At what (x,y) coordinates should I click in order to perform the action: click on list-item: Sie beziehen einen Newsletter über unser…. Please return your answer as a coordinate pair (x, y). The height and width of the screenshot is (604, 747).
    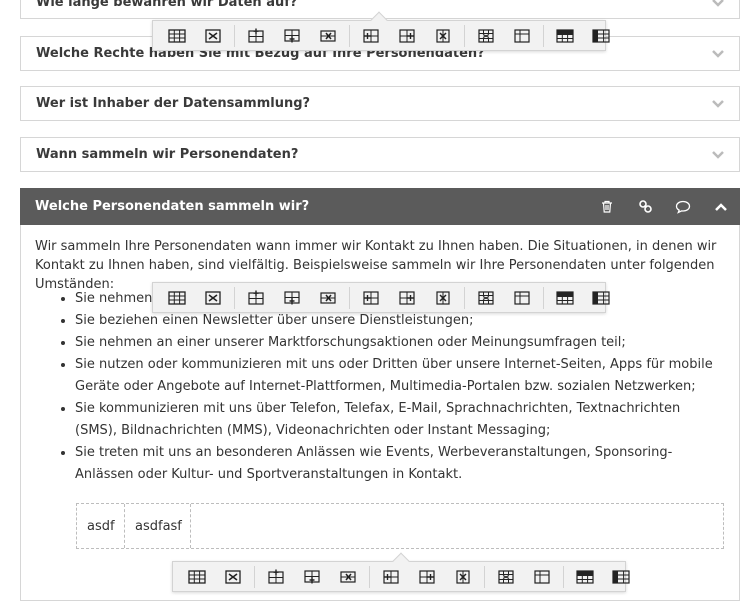
    Looking at the image, I should click on (395, 321).